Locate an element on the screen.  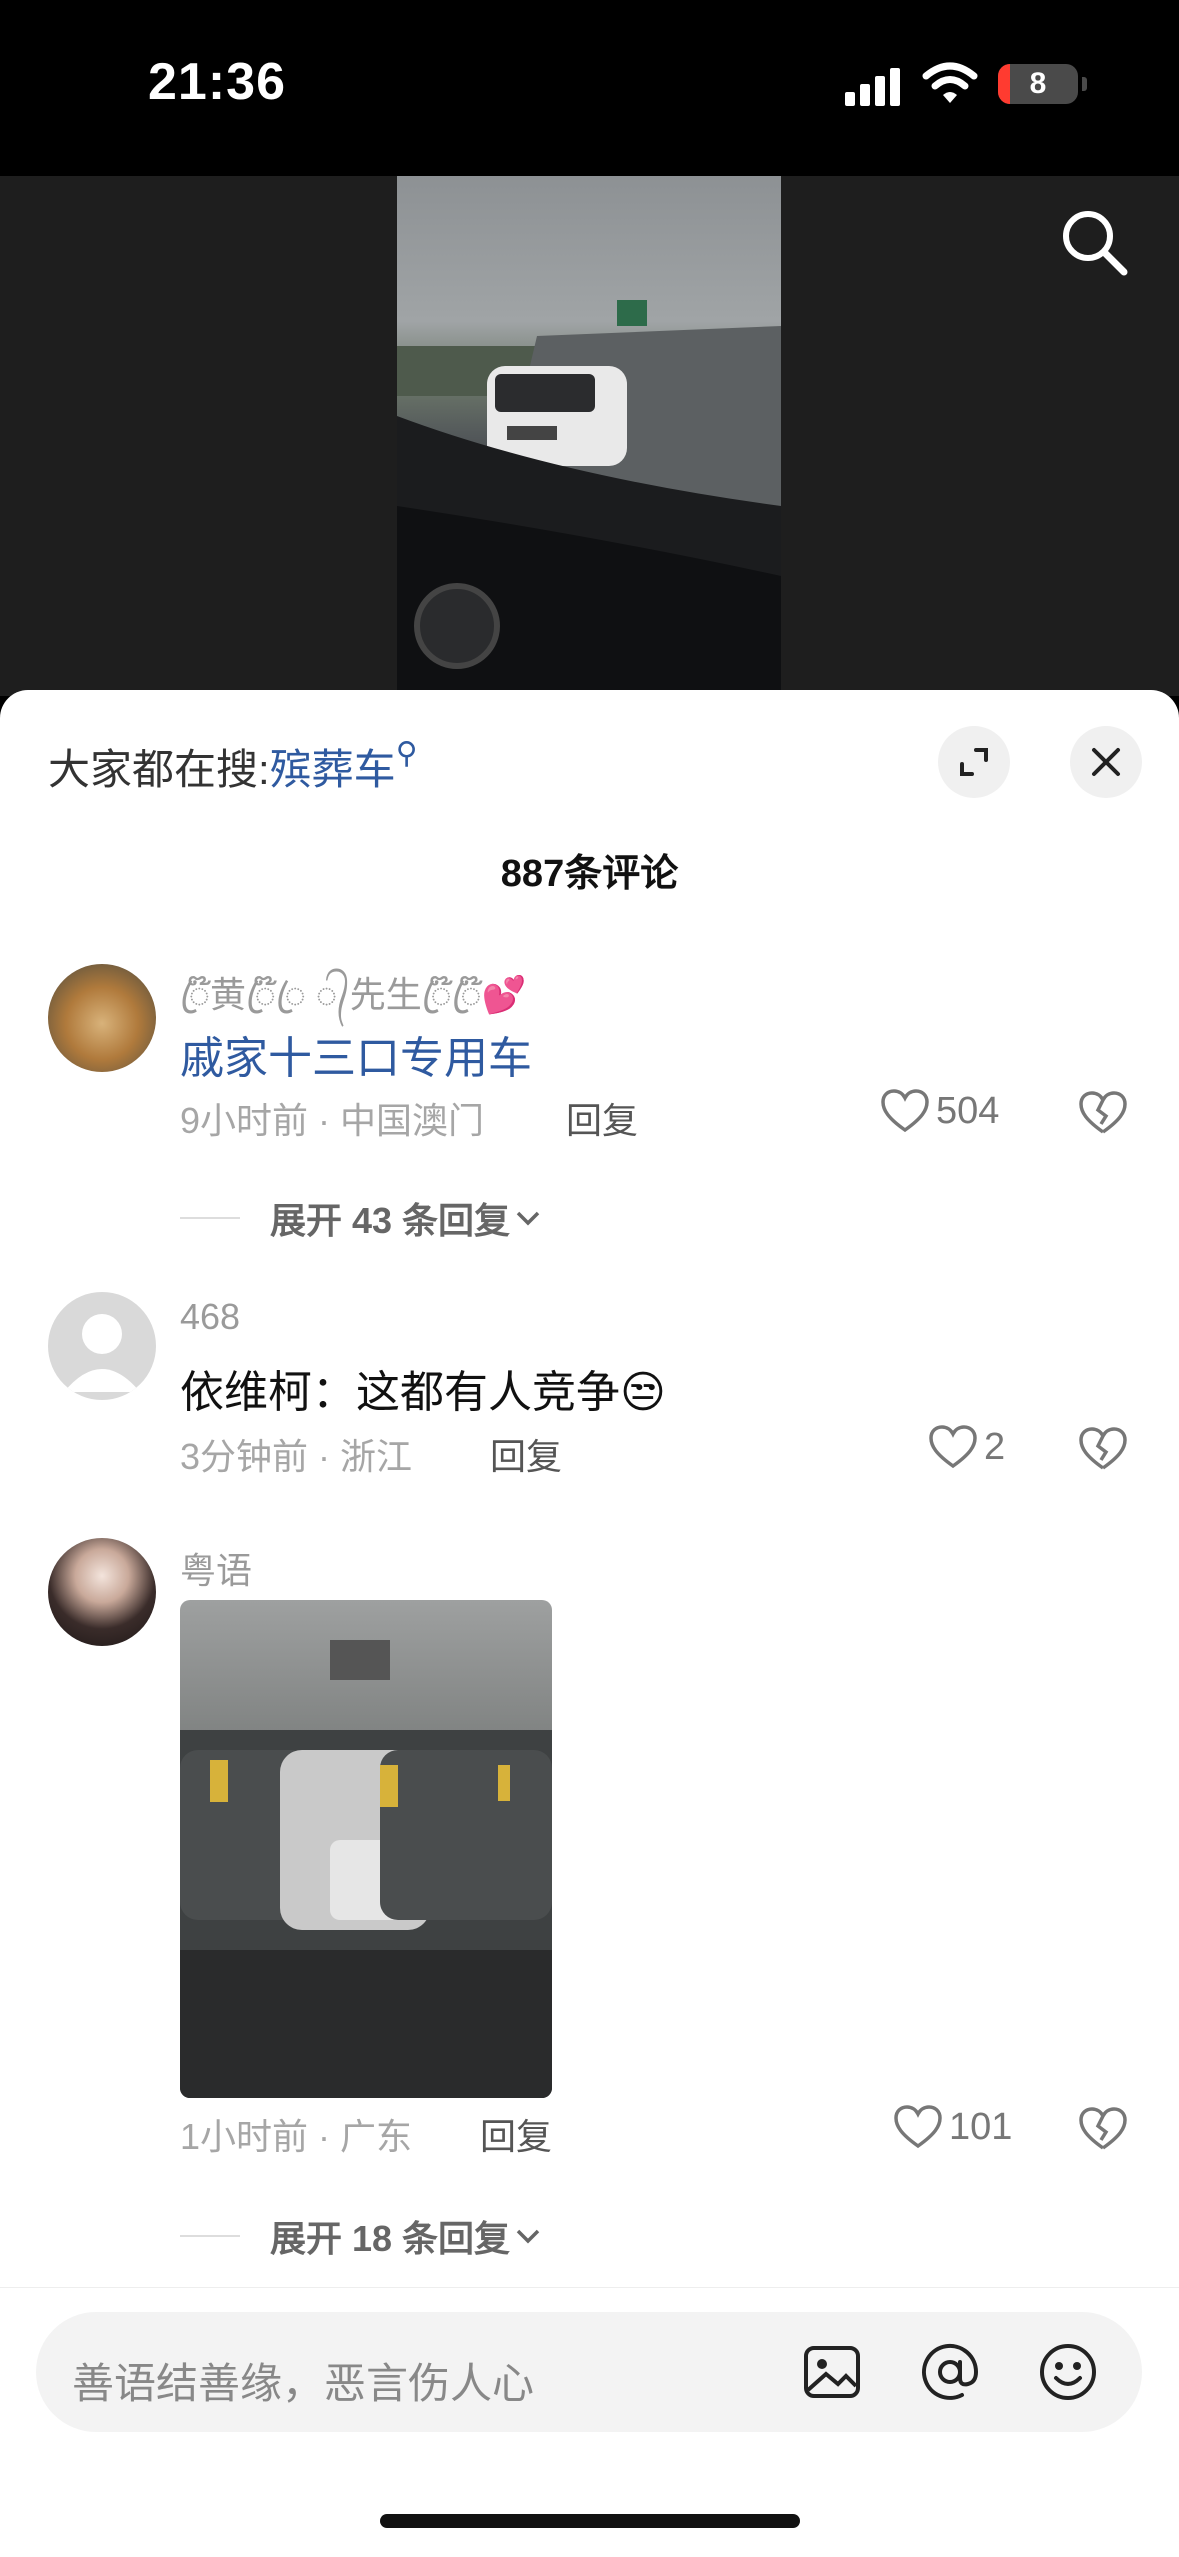
battery-icon: 8 is located at coordinates (1038, 84).